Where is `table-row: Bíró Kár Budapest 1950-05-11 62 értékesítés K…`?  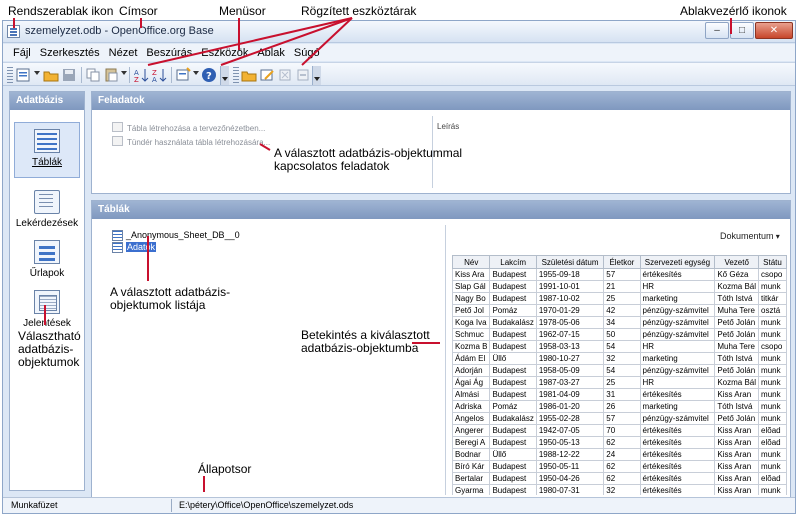 table-row: Bíró Kár Budapest 1950-05-11 62 értékesítés K… is located at coordinates (619, 466).